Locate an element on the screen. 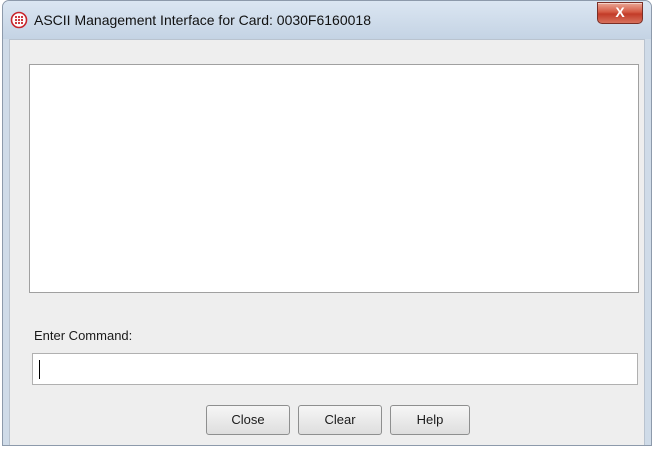 This screenshot has width=656, height=451. close-icon: X is located at coordinates (620, 12).